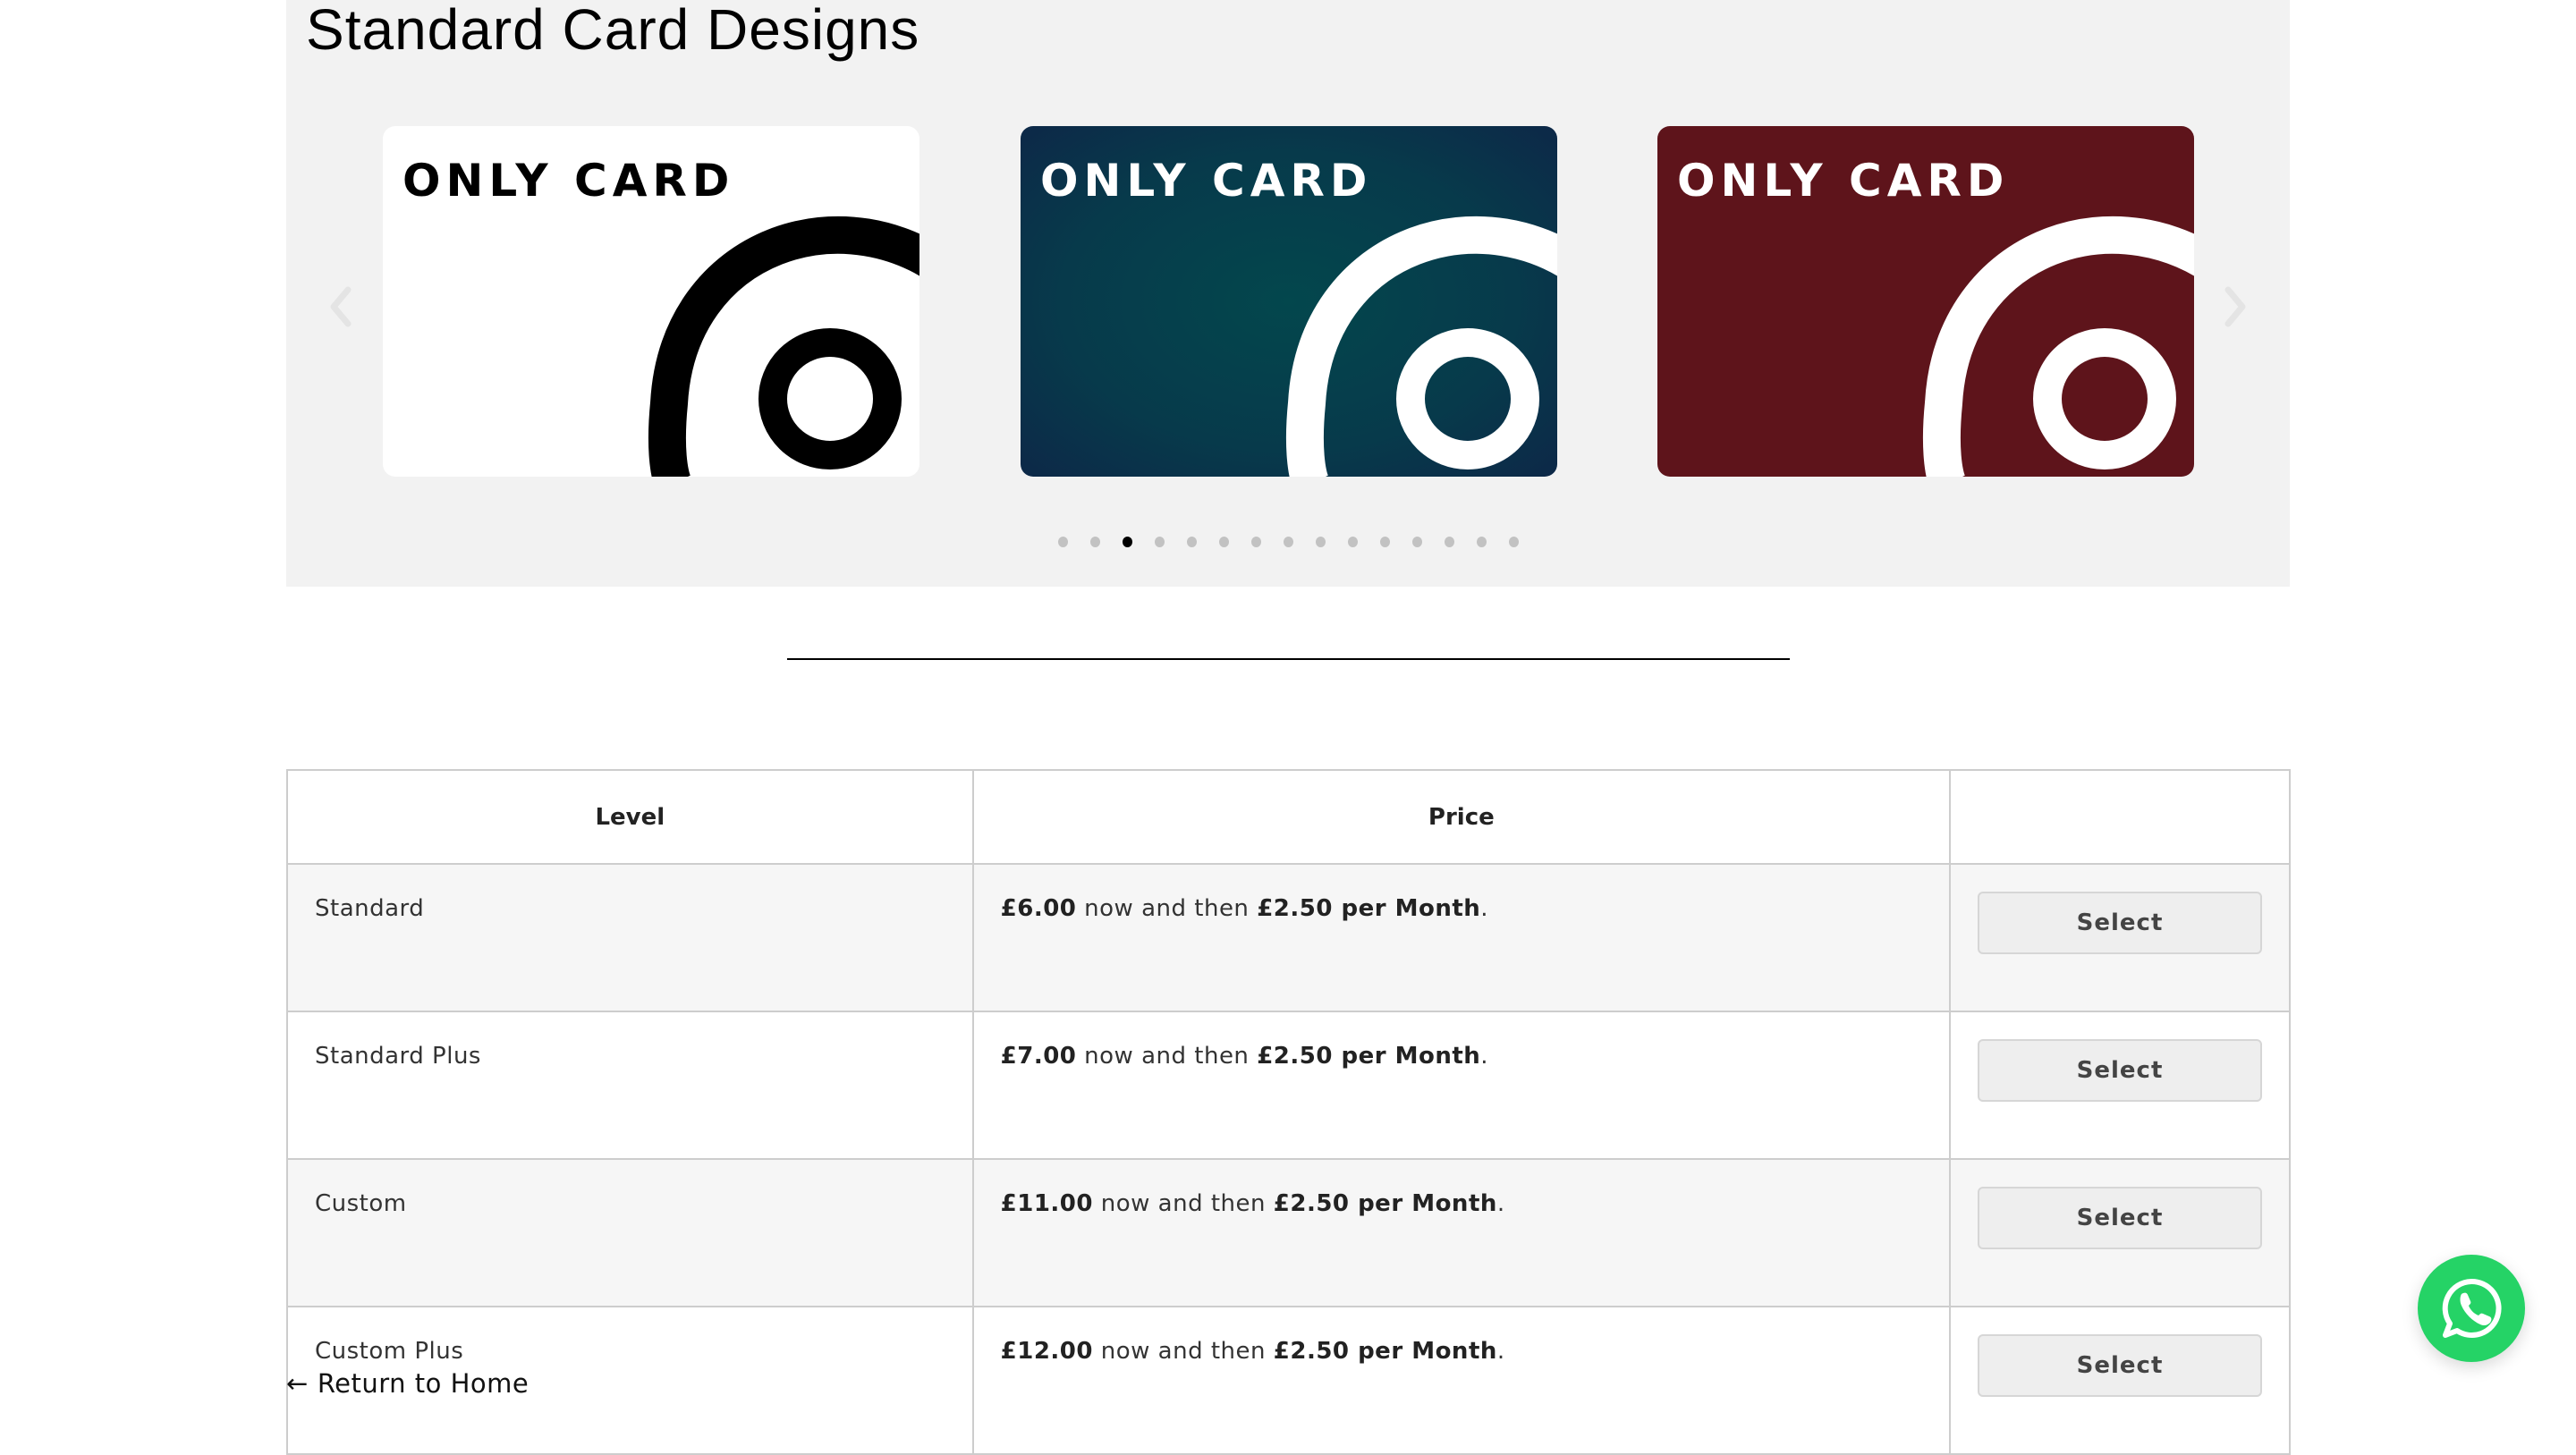 This screenshot has width=2576, height=1455. I want to click on chevron-left-icon, so click(341, 306).